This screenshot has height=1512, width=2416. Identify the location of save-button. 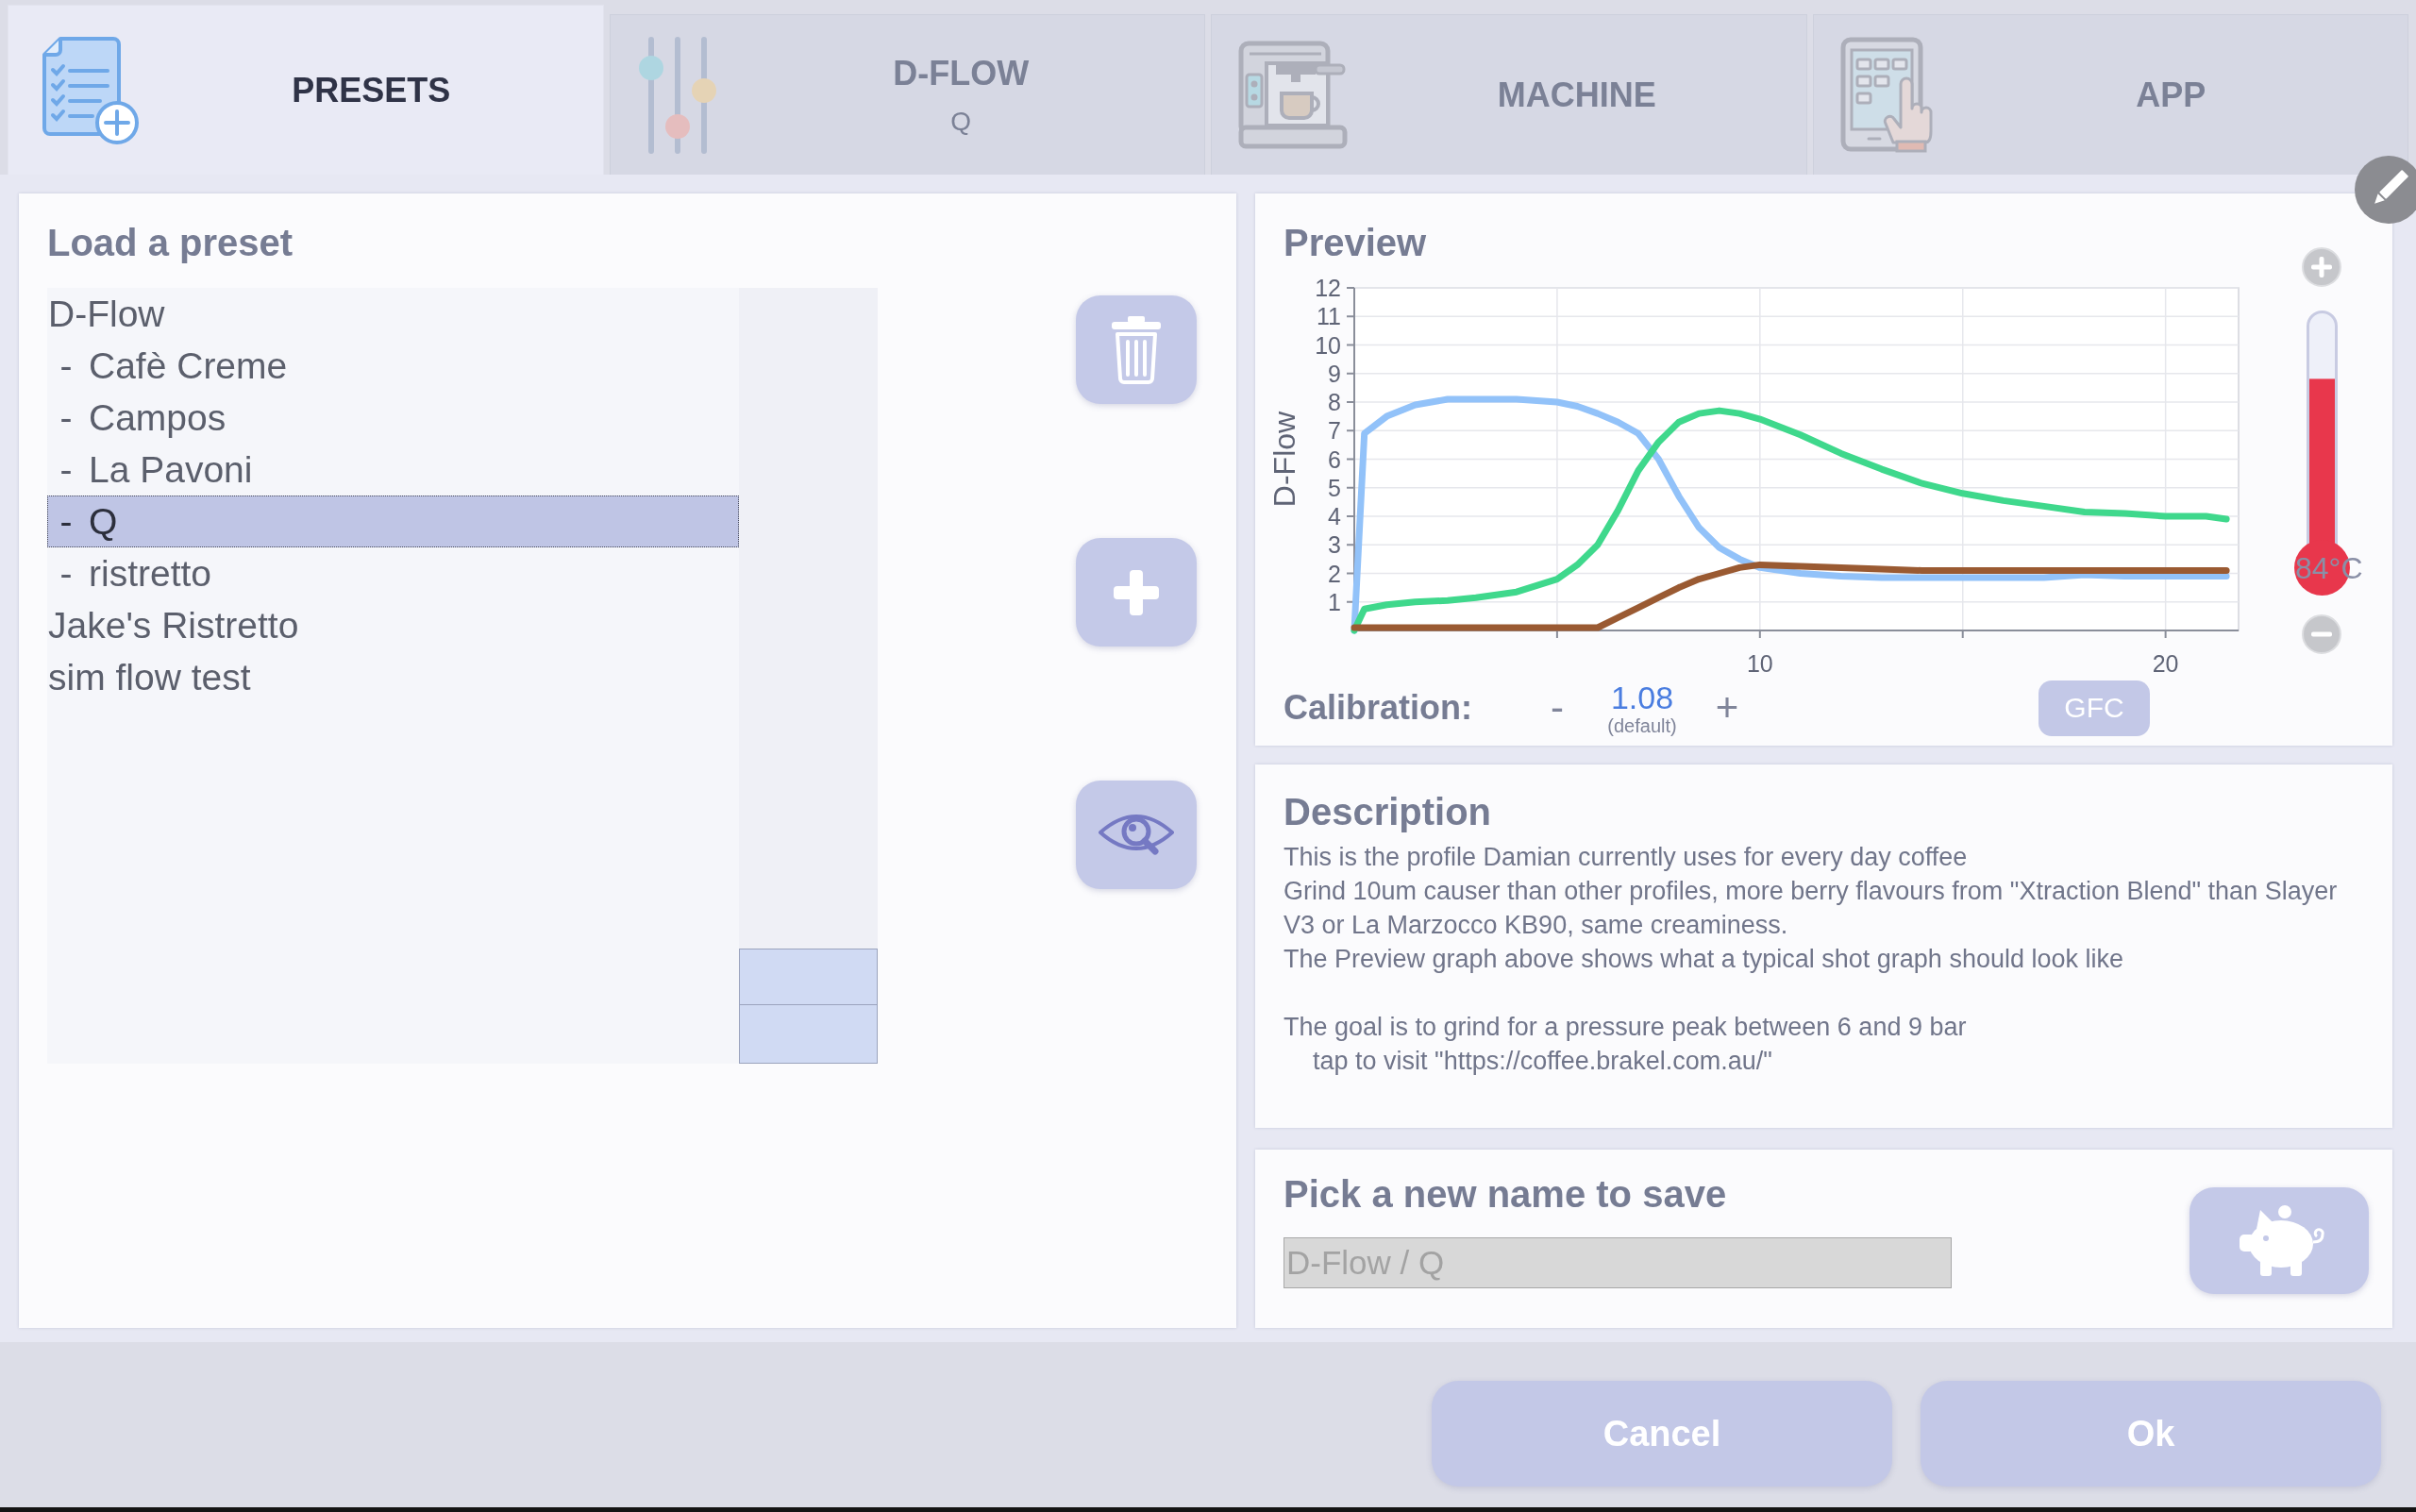
(2279, 1240).